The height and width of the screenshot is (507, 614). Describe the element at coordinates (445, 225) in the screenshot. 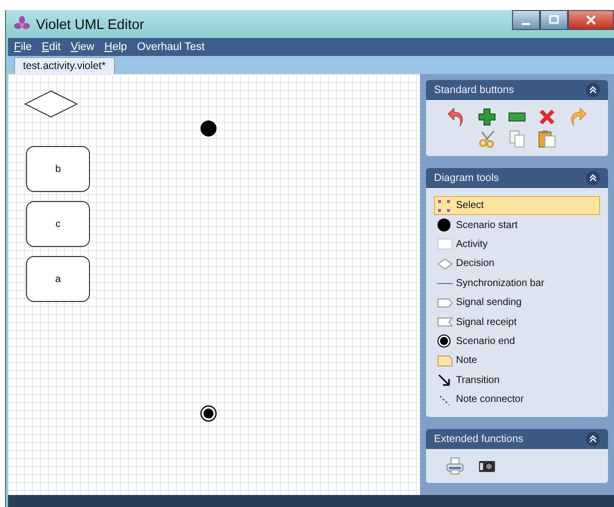

I see `start-tool-icon` at that location.